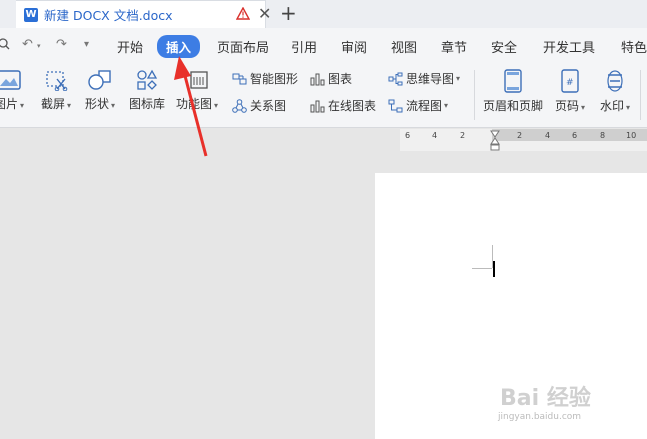  I want to click on undo-icon: ↶, so click(27, 44).